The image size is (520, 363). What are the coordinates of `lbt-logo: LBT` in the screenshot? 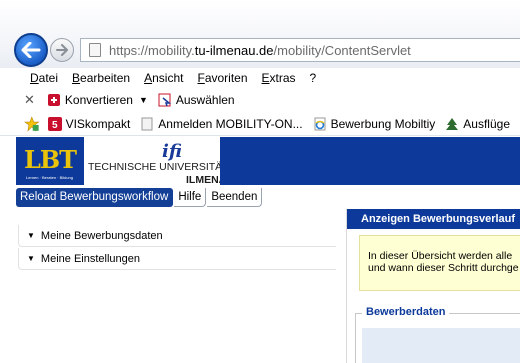 It's located at (50, 159).